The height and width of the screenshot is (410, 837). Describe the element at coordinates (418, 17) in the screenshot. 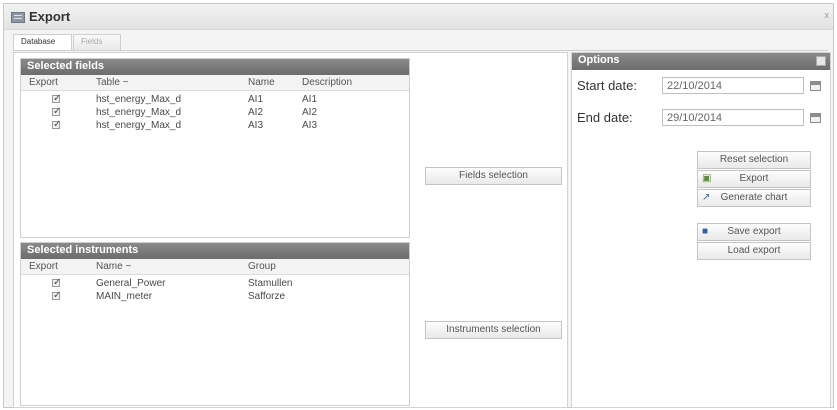

I see `window-titlebar: Export x` at that location.